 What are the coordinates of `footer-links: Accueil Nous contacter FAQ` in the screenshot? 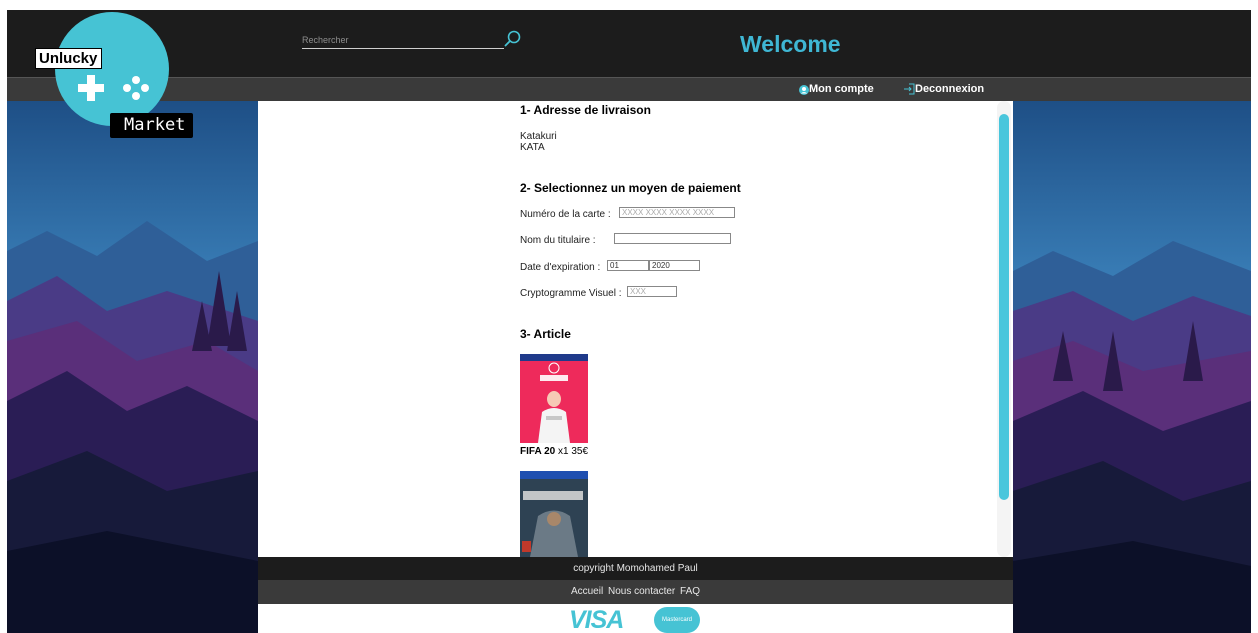 It's located at (635, 592).